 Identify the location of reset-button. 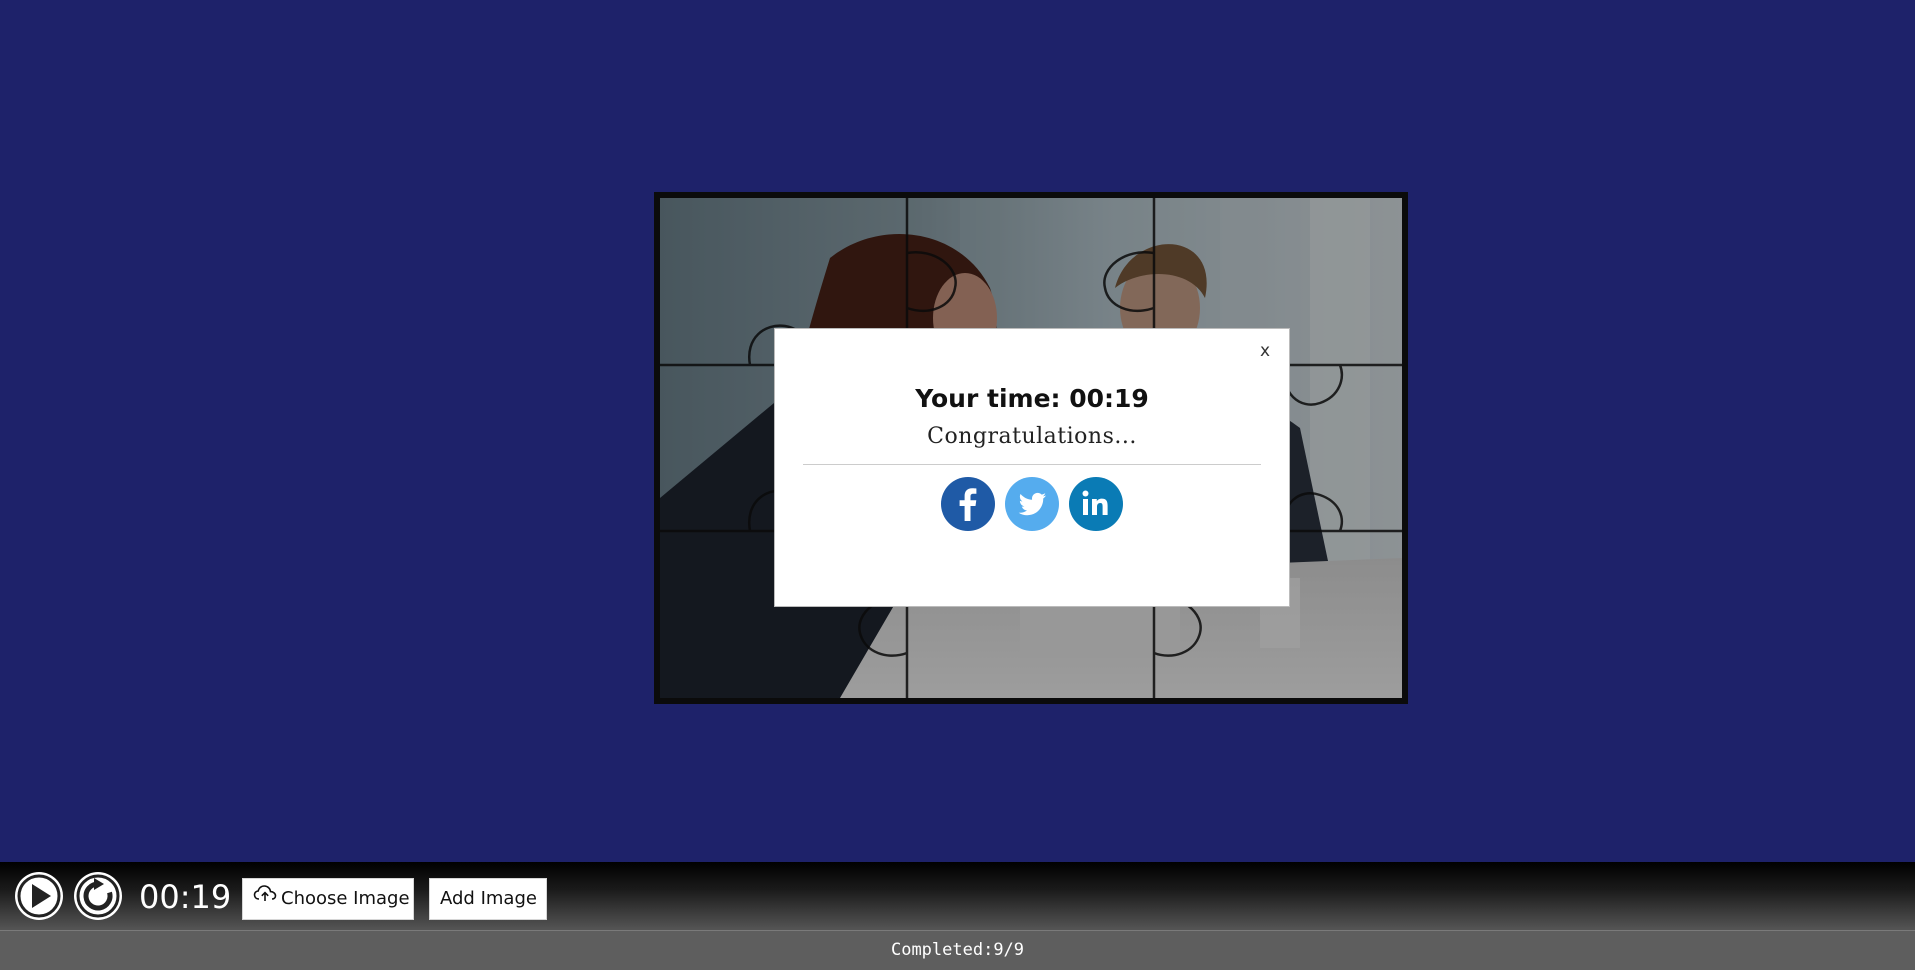
(98, 896).